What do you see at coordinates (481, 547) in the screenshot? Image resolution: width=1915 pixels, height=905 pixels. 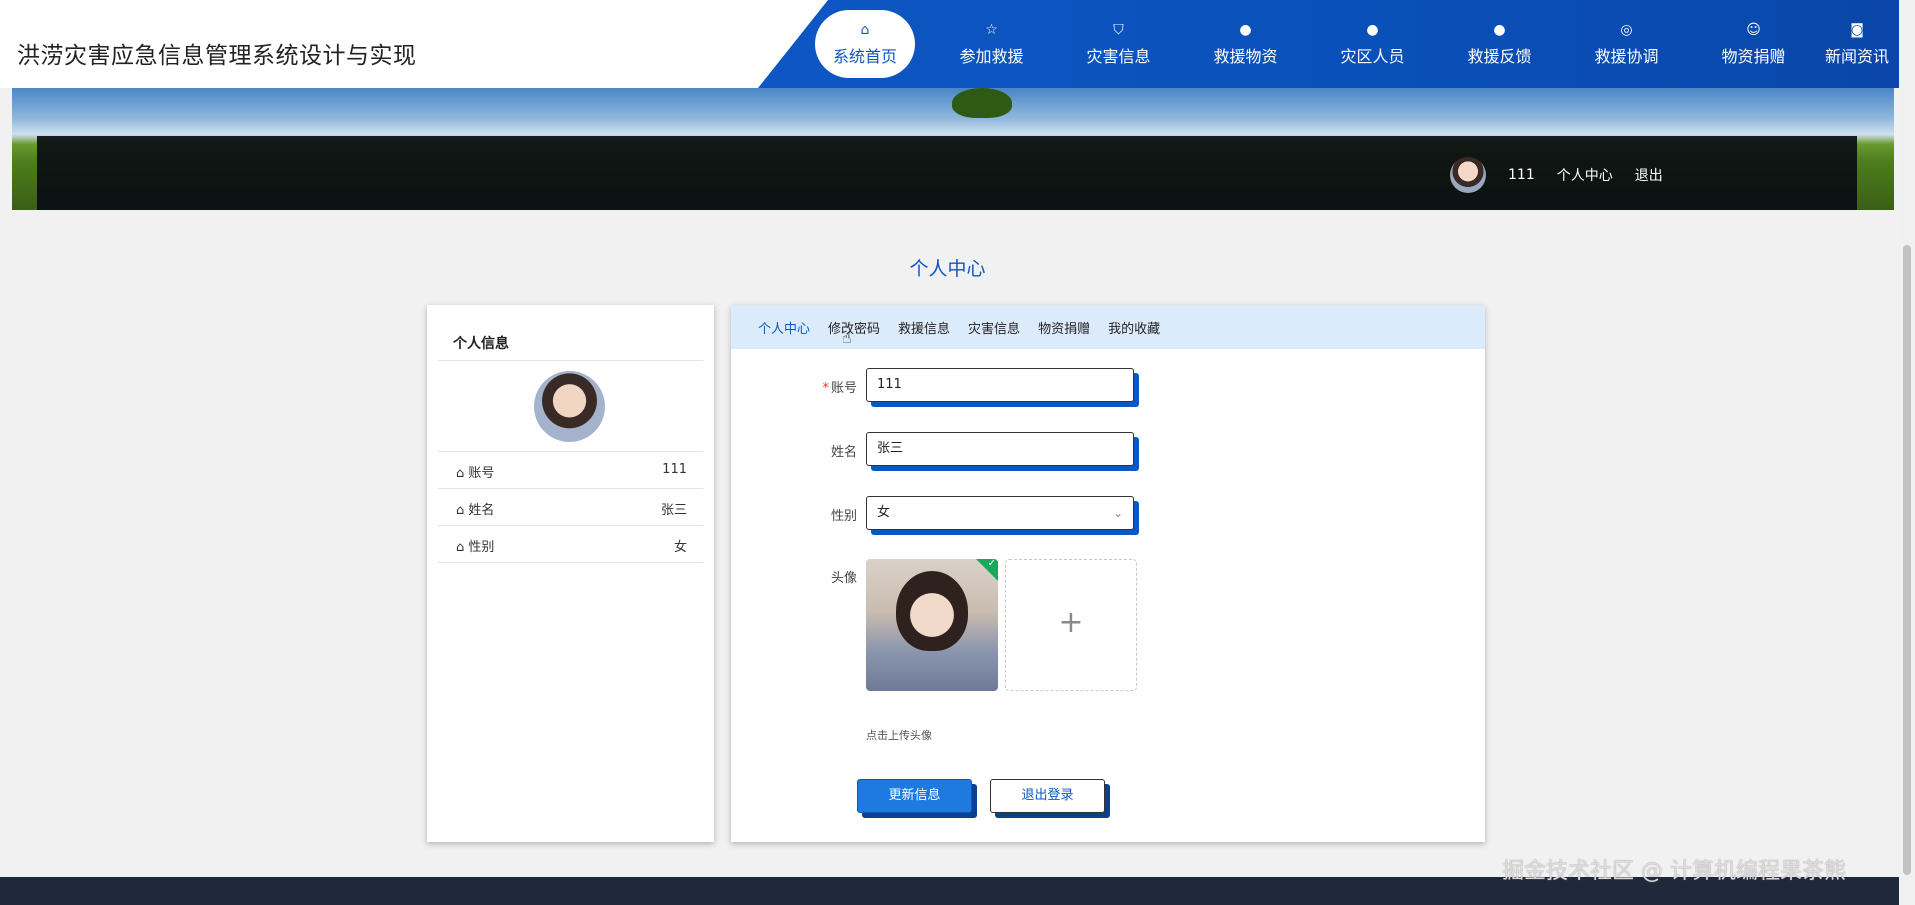 I see `row-label: 性别` at bounding box center [481, 547].